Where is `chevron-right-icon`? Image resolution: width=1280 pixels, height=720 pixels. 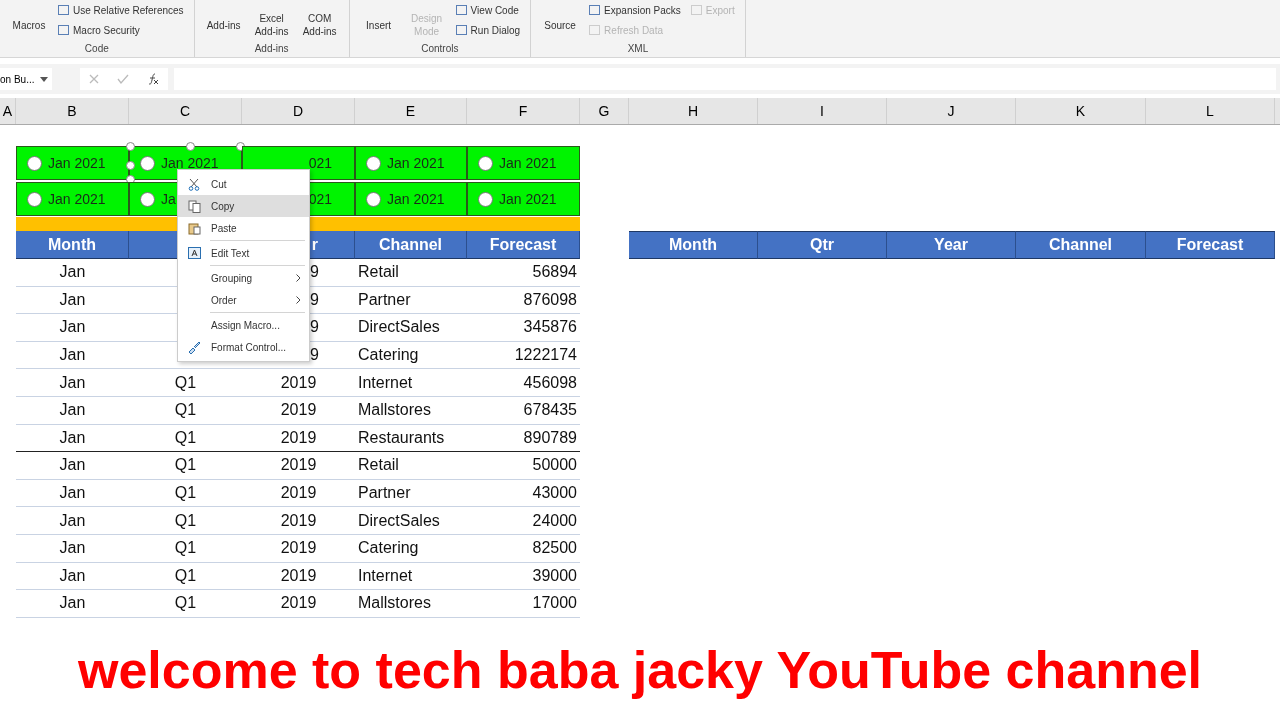 chevron-right-icon is located at coordinates (298, 278).